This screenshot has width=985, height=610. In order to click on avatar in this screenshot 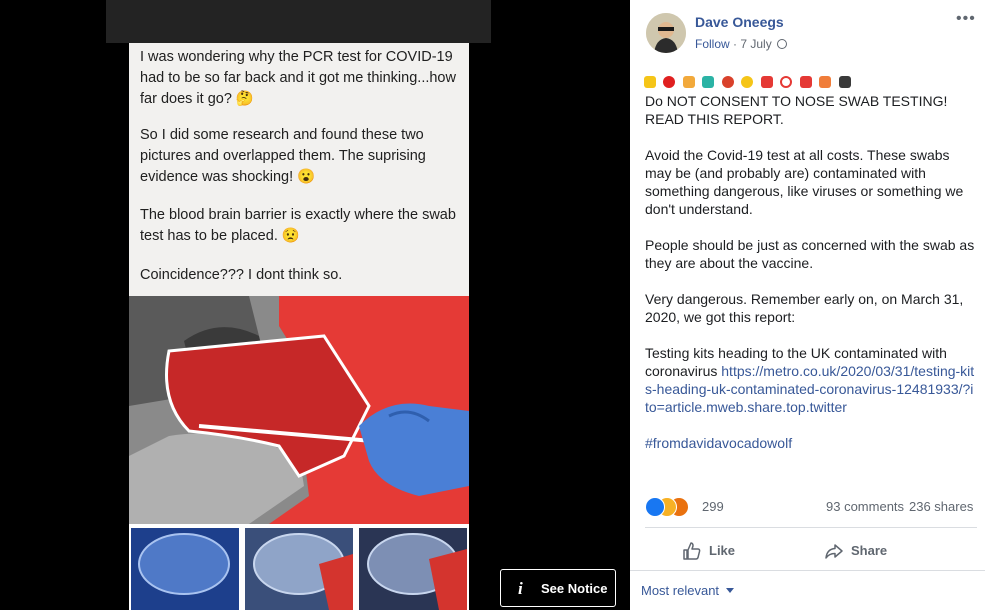, I will do `click(666, 33)`.